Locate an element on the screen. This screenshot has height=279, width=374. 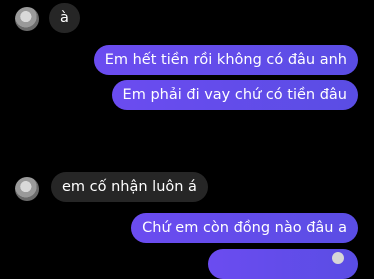
crying-face-emoji: 😢 is located at coordinates (337, 139).